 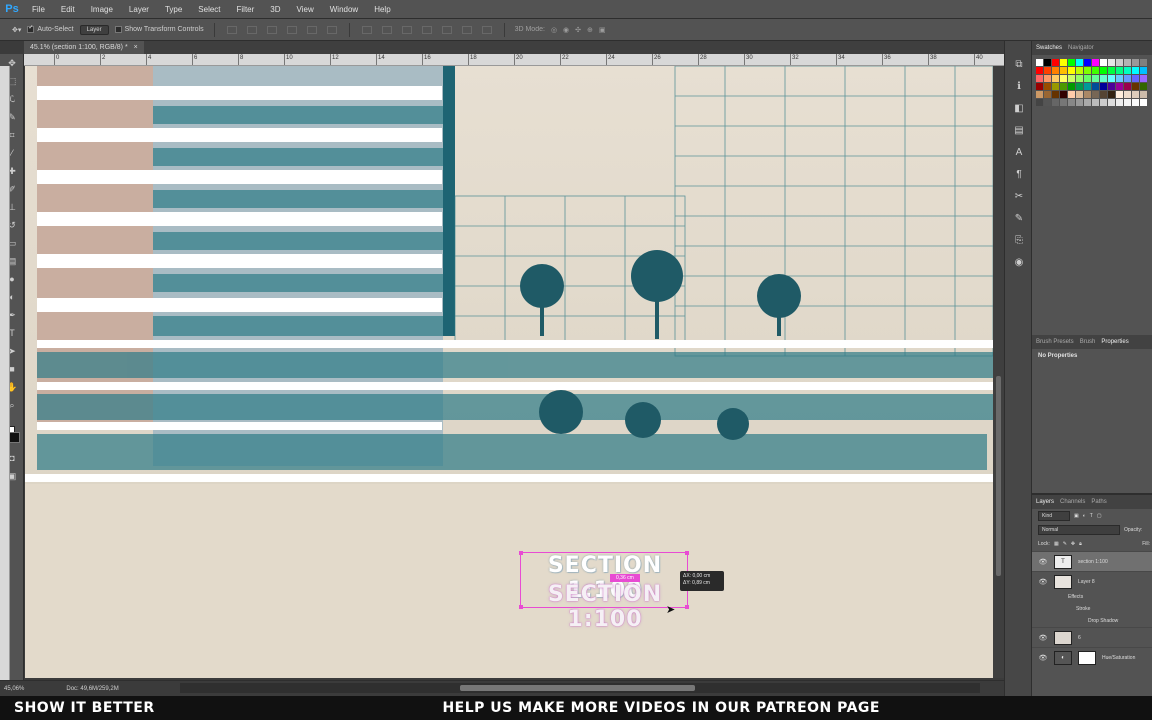 What do you see at coordinates (50, 29) in the screenshot?
I see `auto-select-checkbox: Auto-Select` at bounding box center [50, 29].